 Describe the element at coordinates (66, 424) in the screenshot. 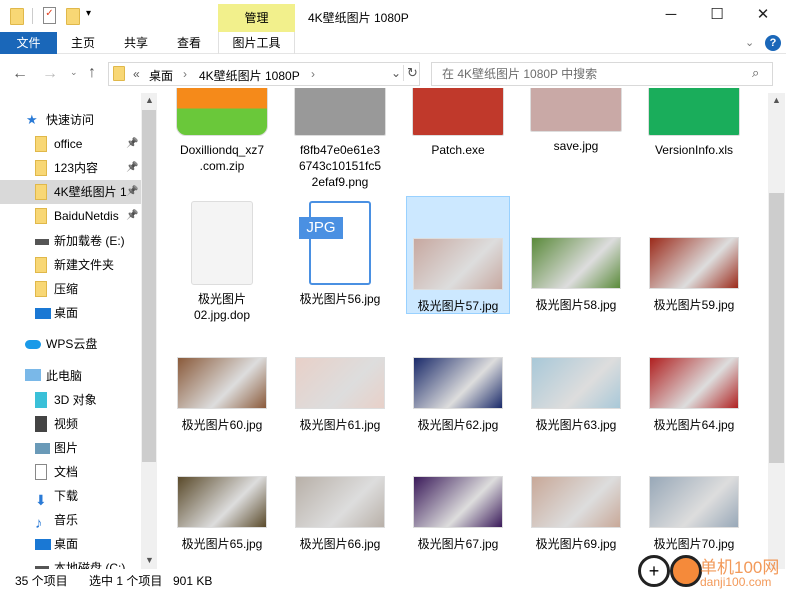

I see `nav-item-label: 视频` at that location.